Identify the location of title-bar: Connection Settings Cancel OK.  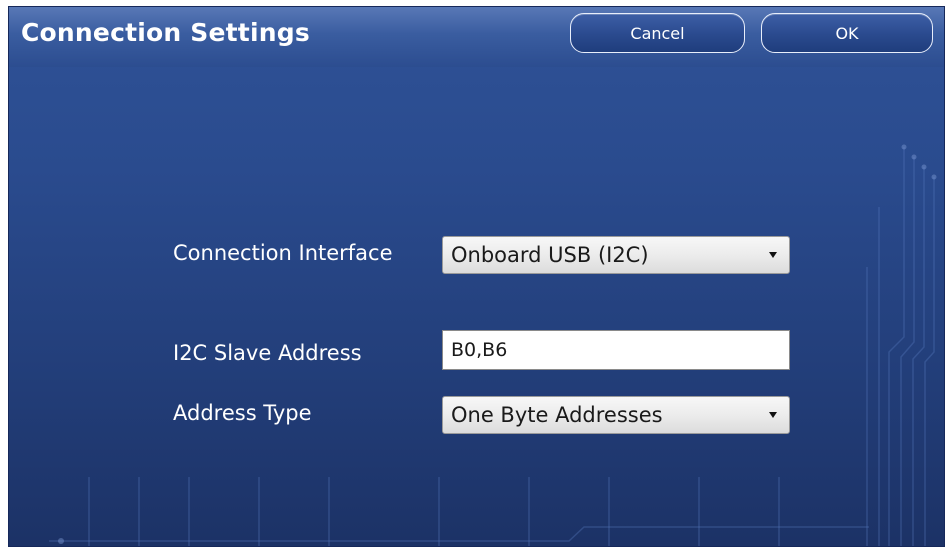
(476, 37).